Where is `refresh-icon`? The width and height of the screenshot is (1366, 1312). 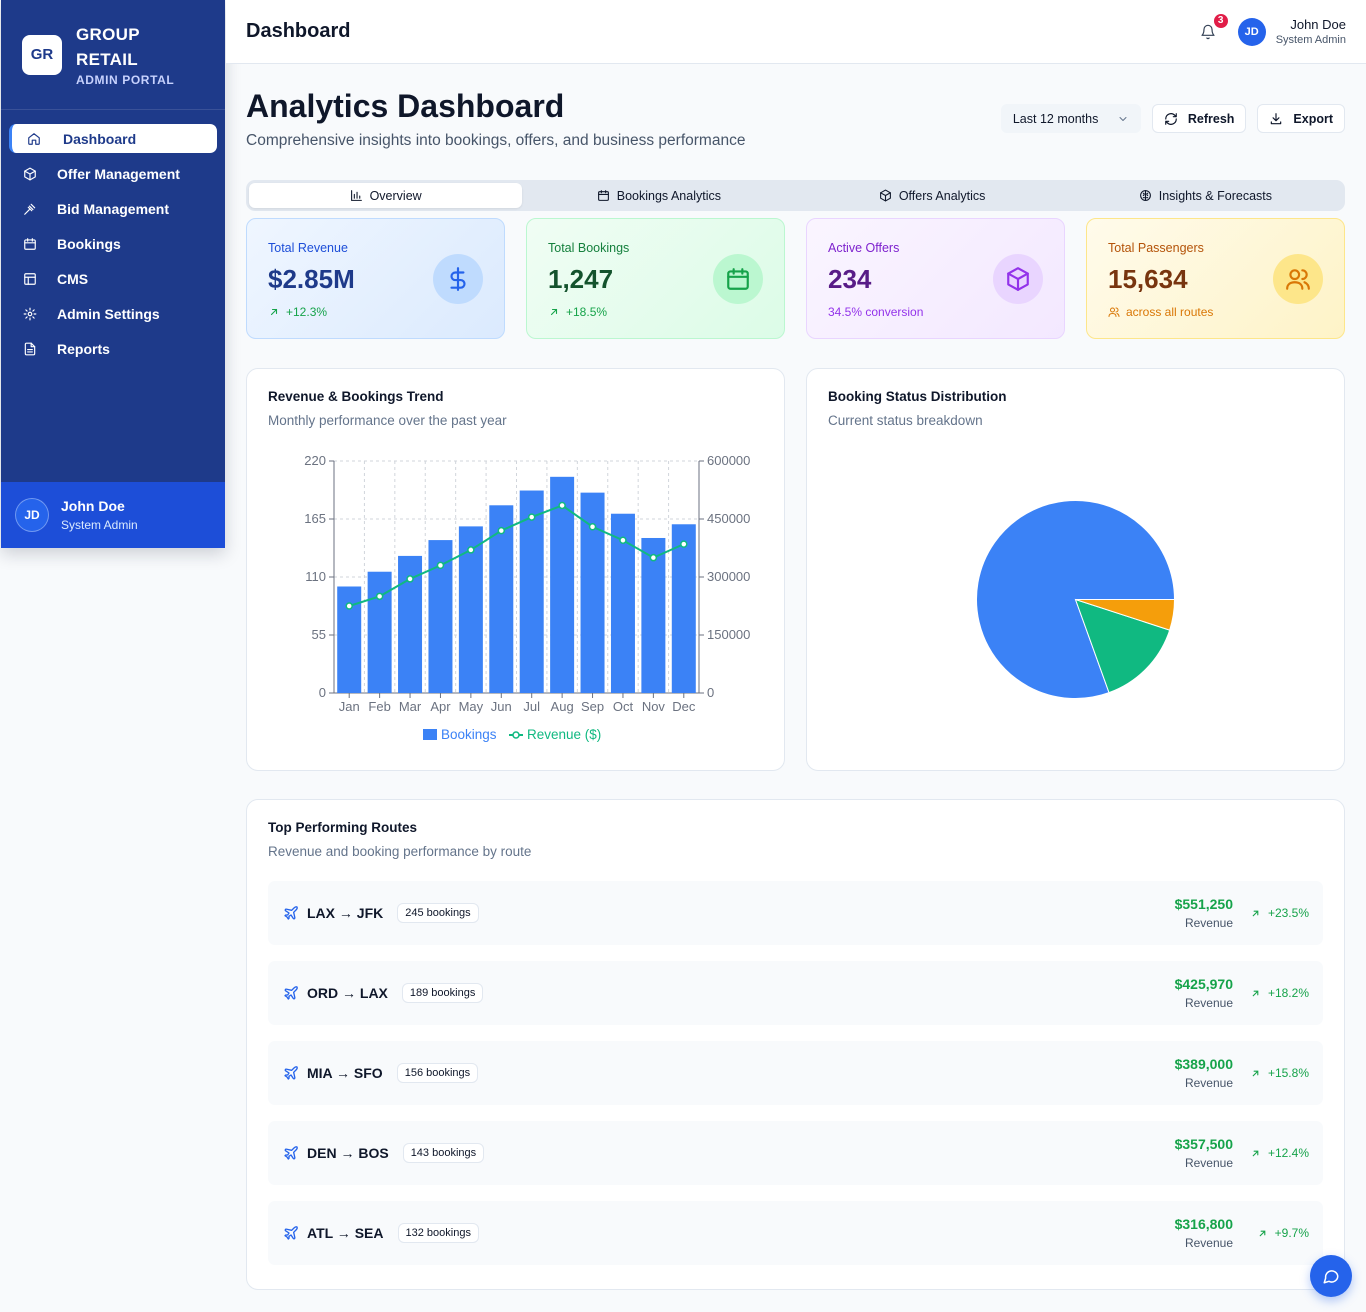
refresh-icon is located at coordinates (1171, 118).